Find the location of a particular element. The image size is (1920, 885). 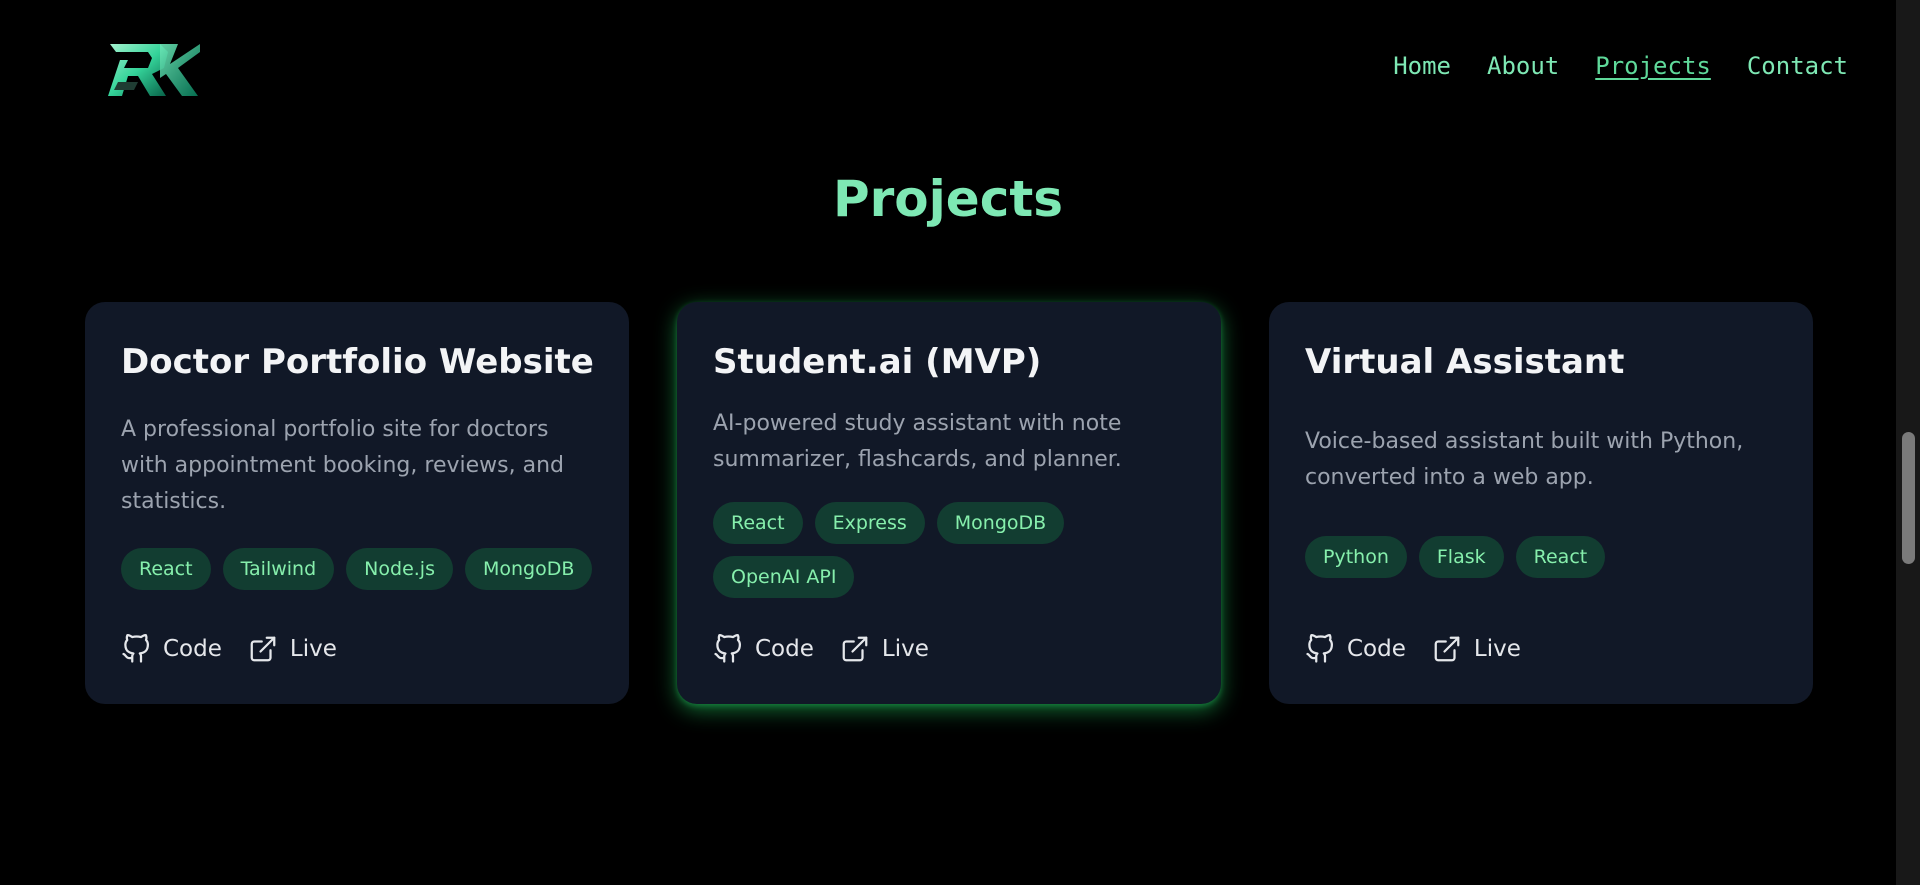

project-title: Doctor Portfolio Website is located at coordinates (357, 362).